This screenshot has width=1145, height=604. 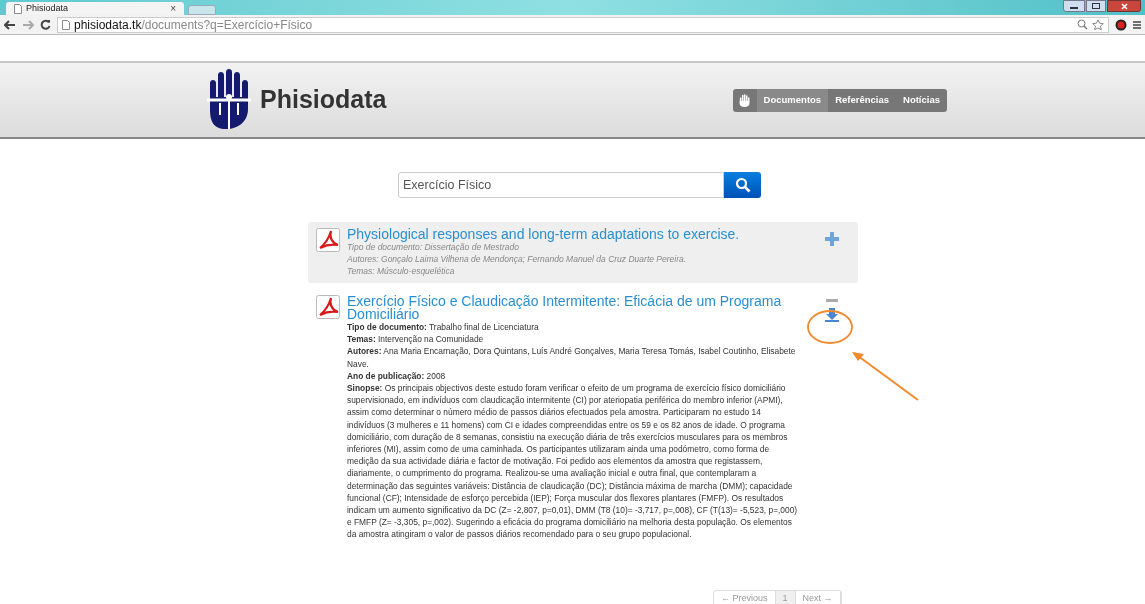 I want to click on result-meta: Autores: Gonçalo Laima Vilhena de Mendonça; Fernando Manuel da Cruz Duarte Pereira., so click(x=517, y=259).